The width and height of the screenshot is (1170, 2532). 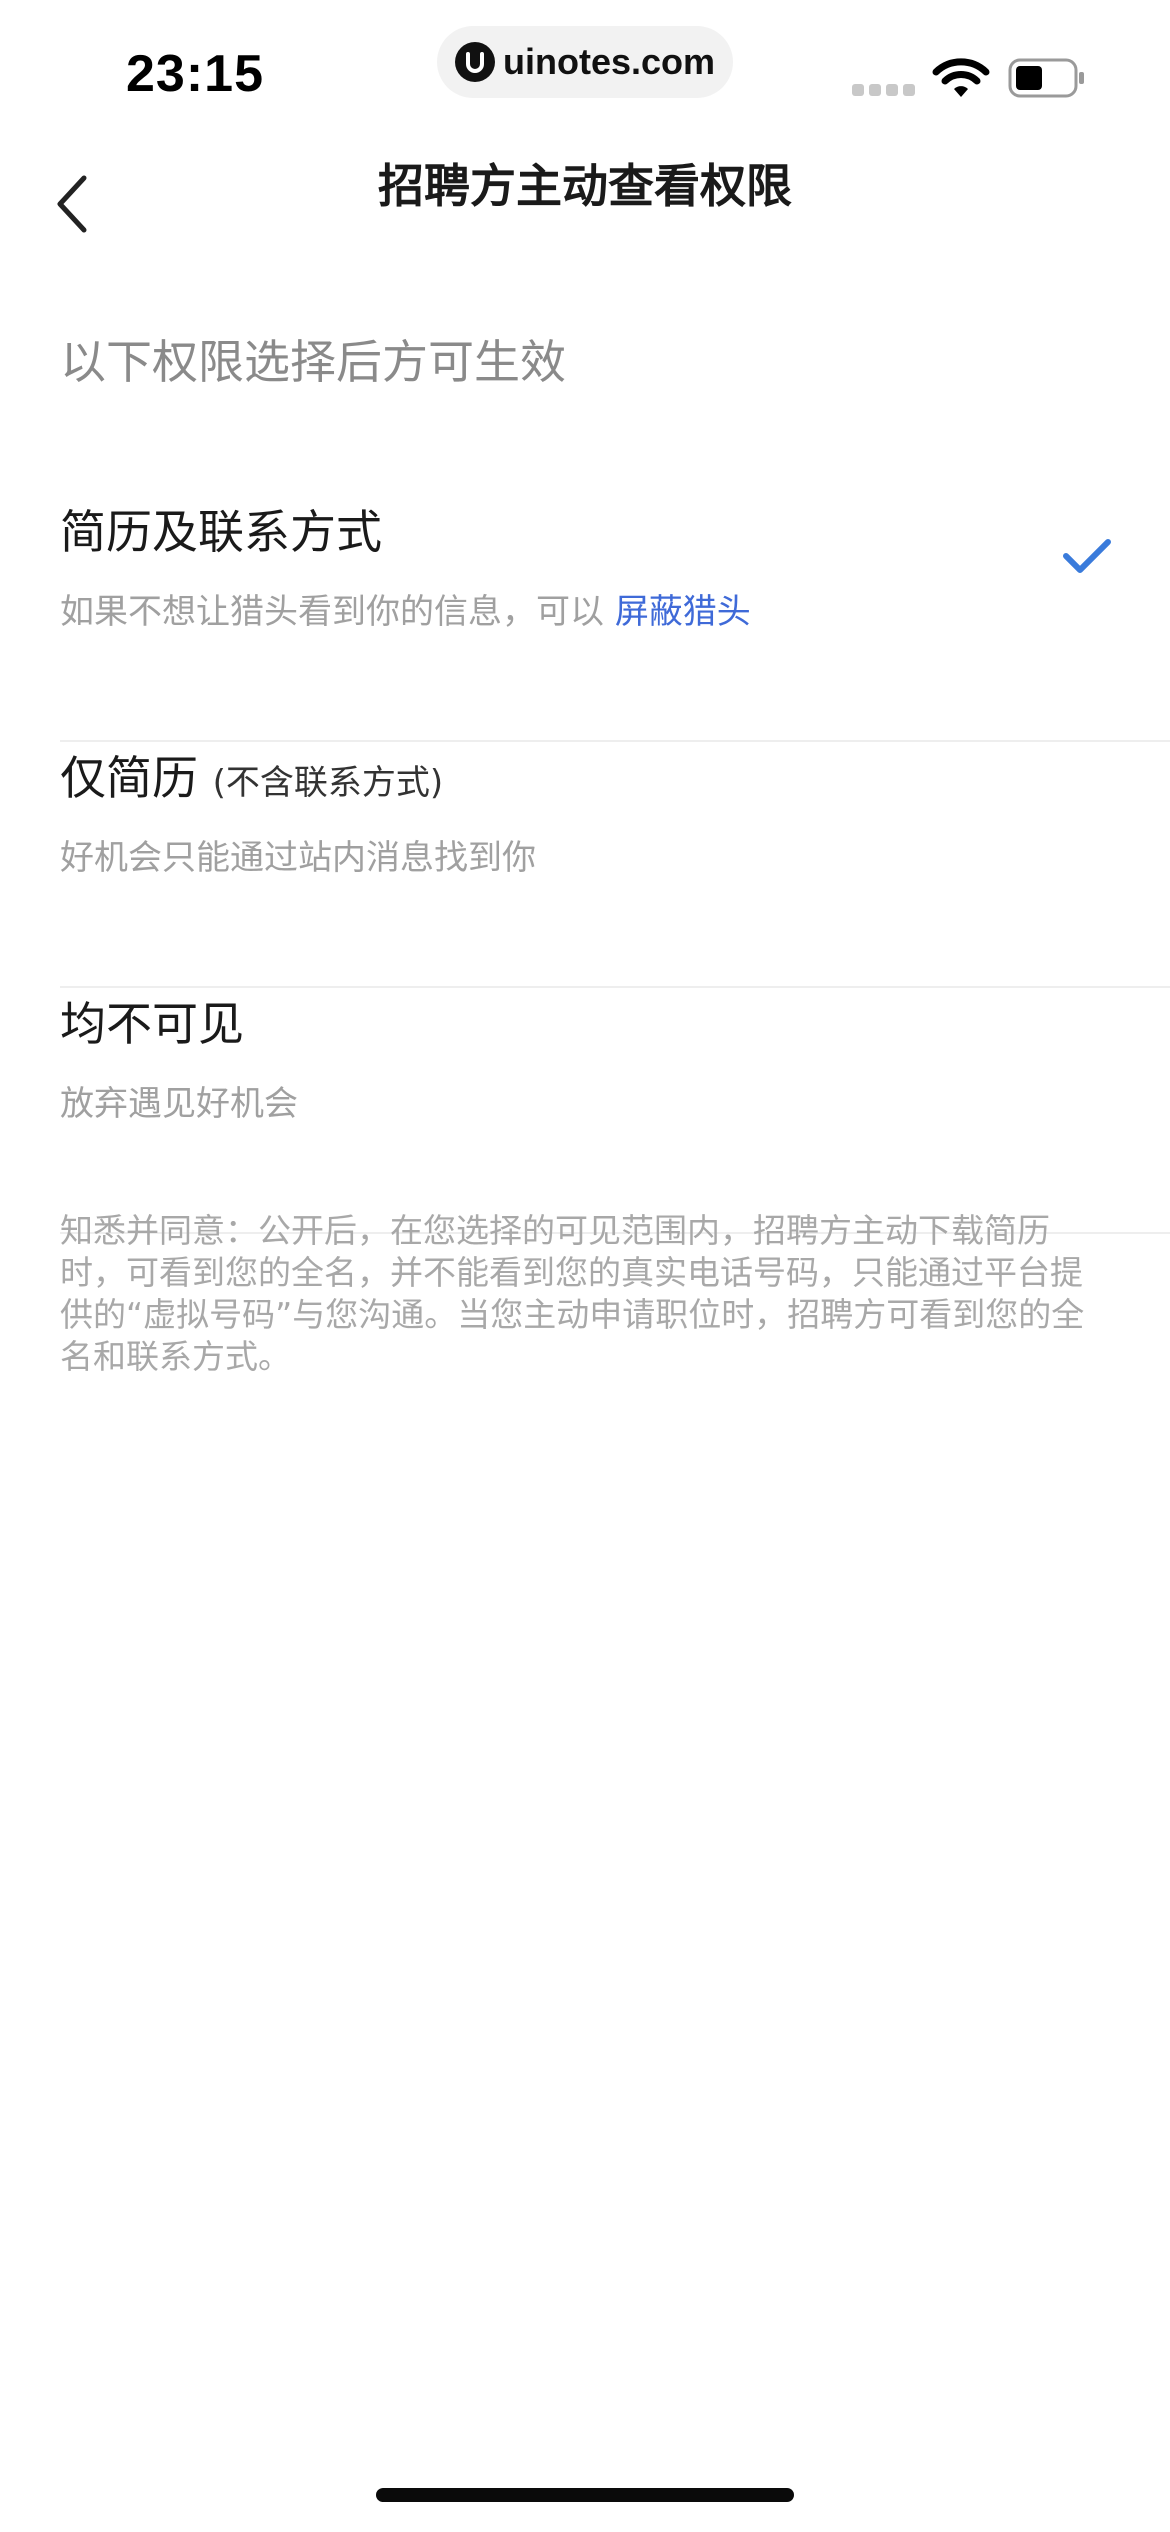 I want to click on option-title: 仅简历 (不含联系方式), so click(x=251, y=775).